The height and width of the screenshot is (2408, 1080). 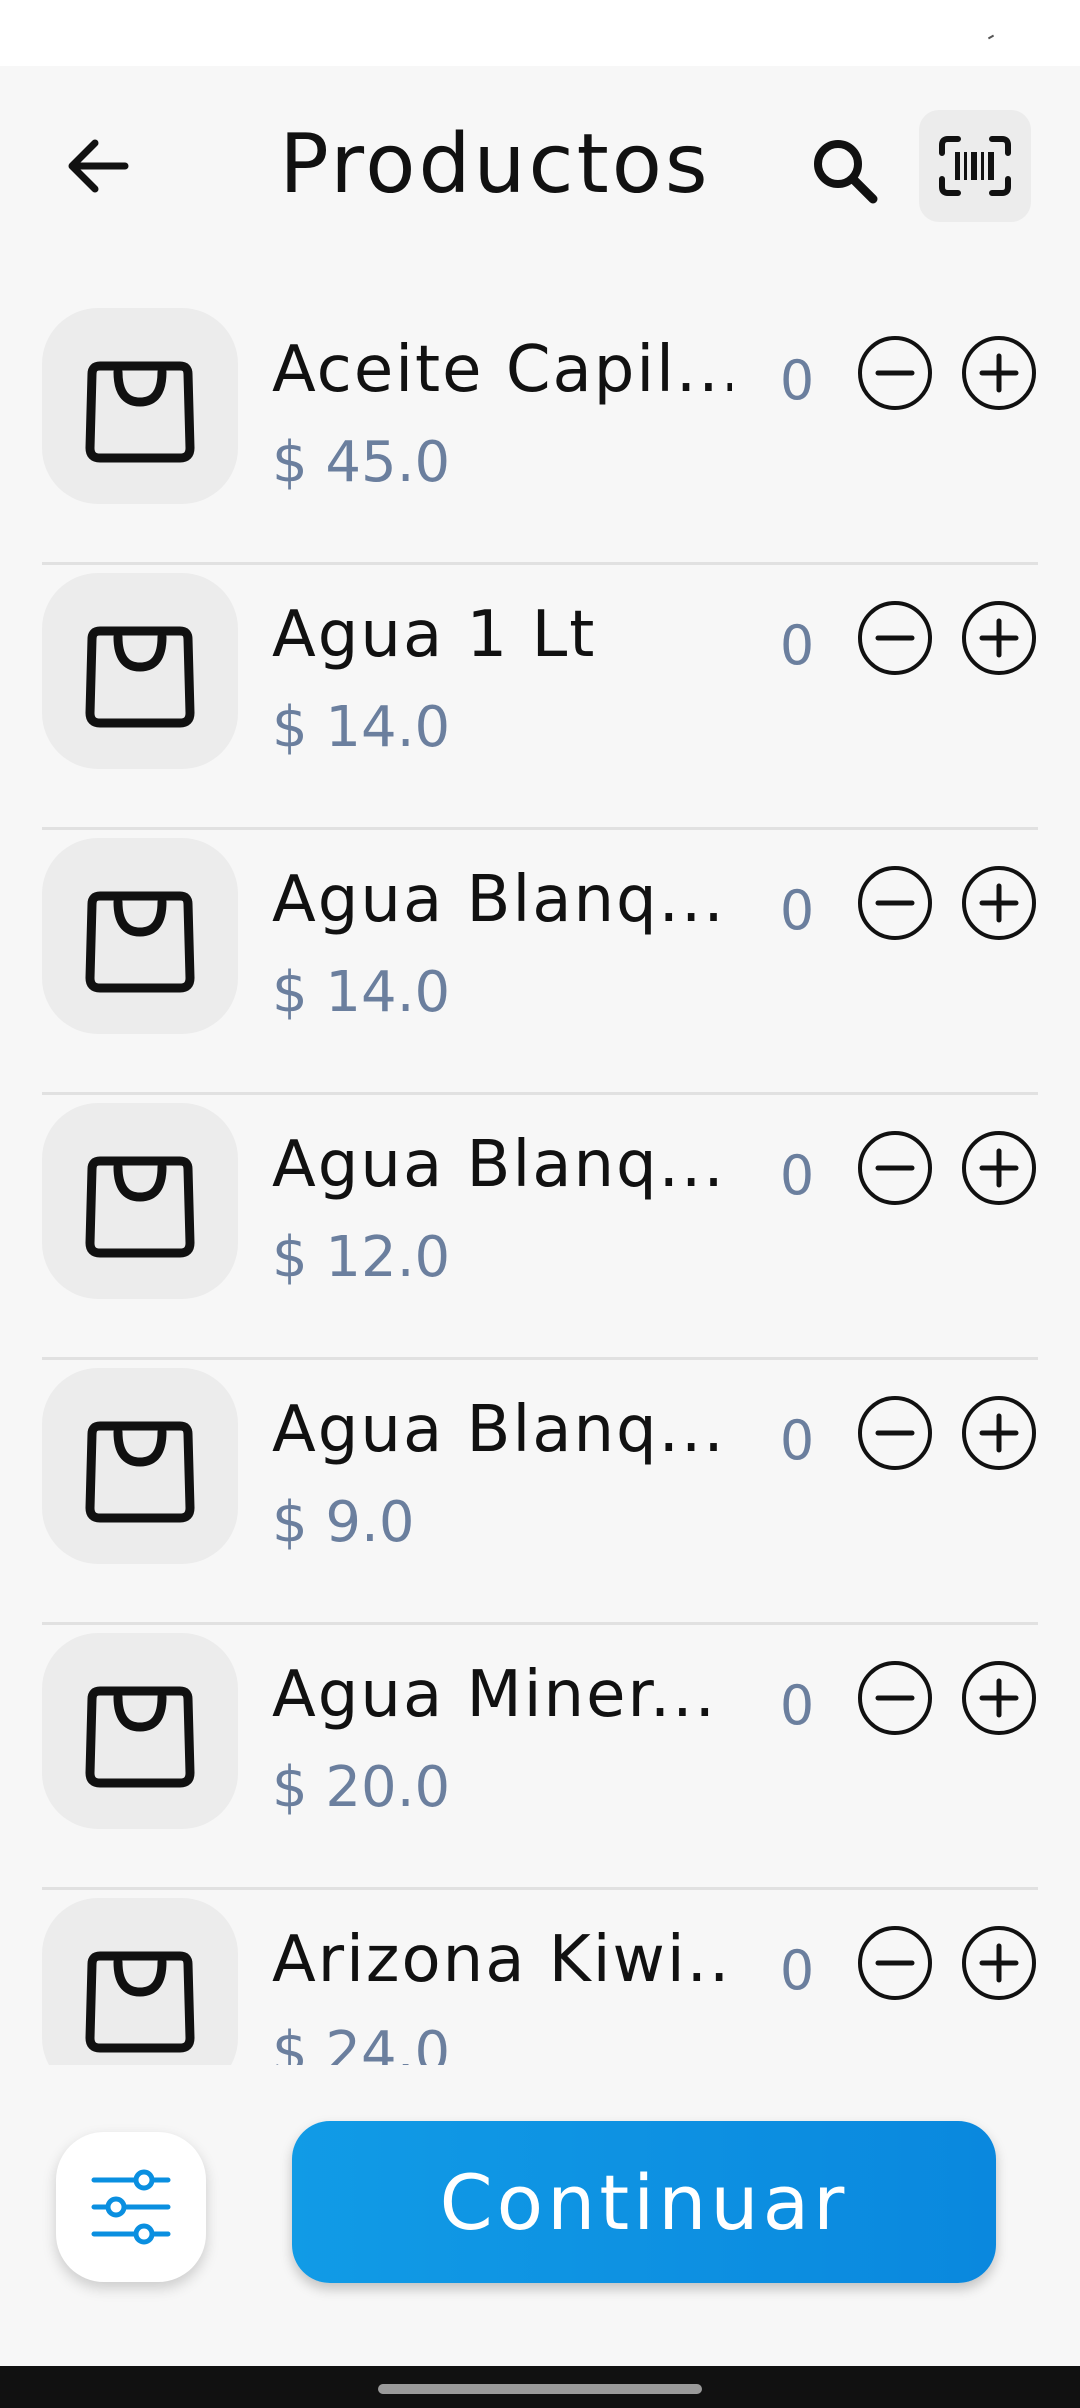 What do you see at coordinates (434, 635) in the screenshot?
I see `product-name: Agua 1 Lt` at bounding box center [434, 635].